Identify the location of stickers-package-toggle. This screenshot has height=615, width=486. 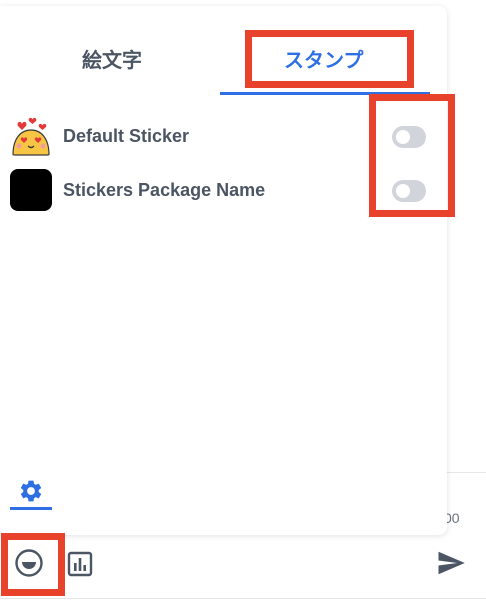
(409, 191).